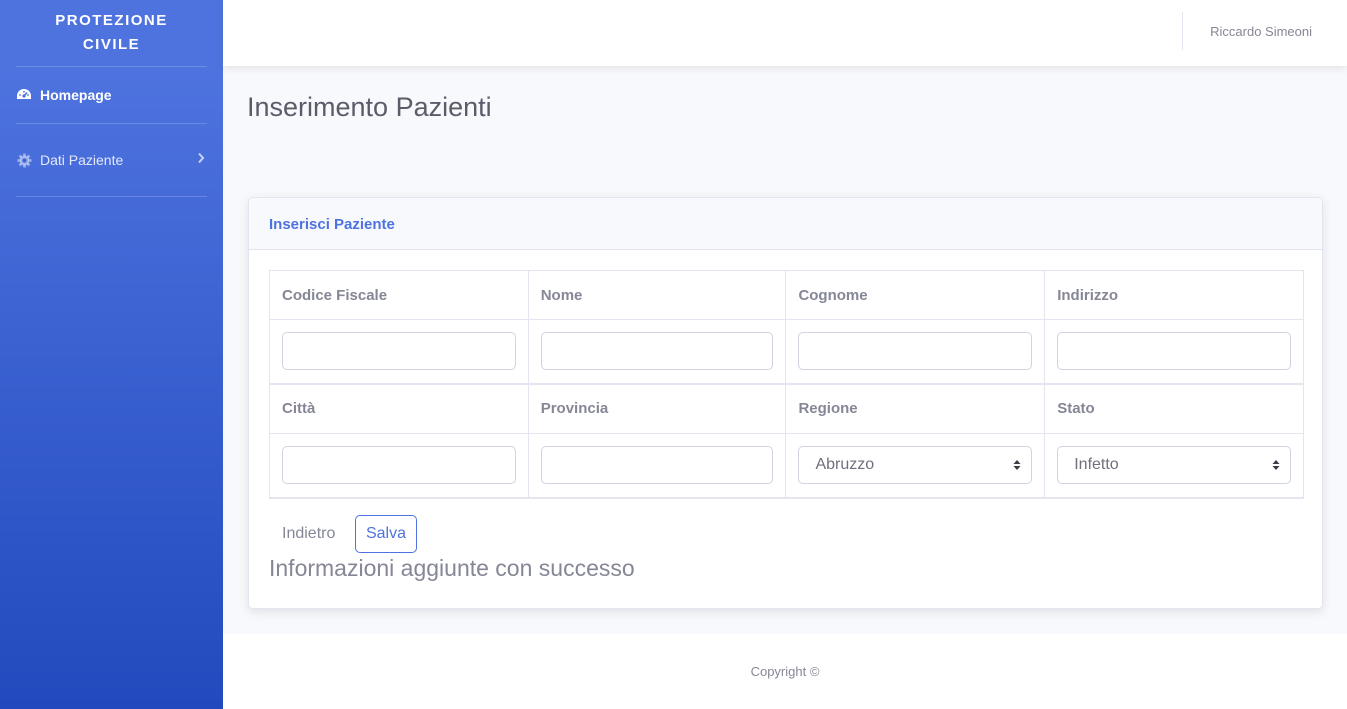 The width and height of the screenshot is (1347, 709). Describe the element at coordinates (24, 95) in the screenshot. I see `tachometer-icon` at that location.